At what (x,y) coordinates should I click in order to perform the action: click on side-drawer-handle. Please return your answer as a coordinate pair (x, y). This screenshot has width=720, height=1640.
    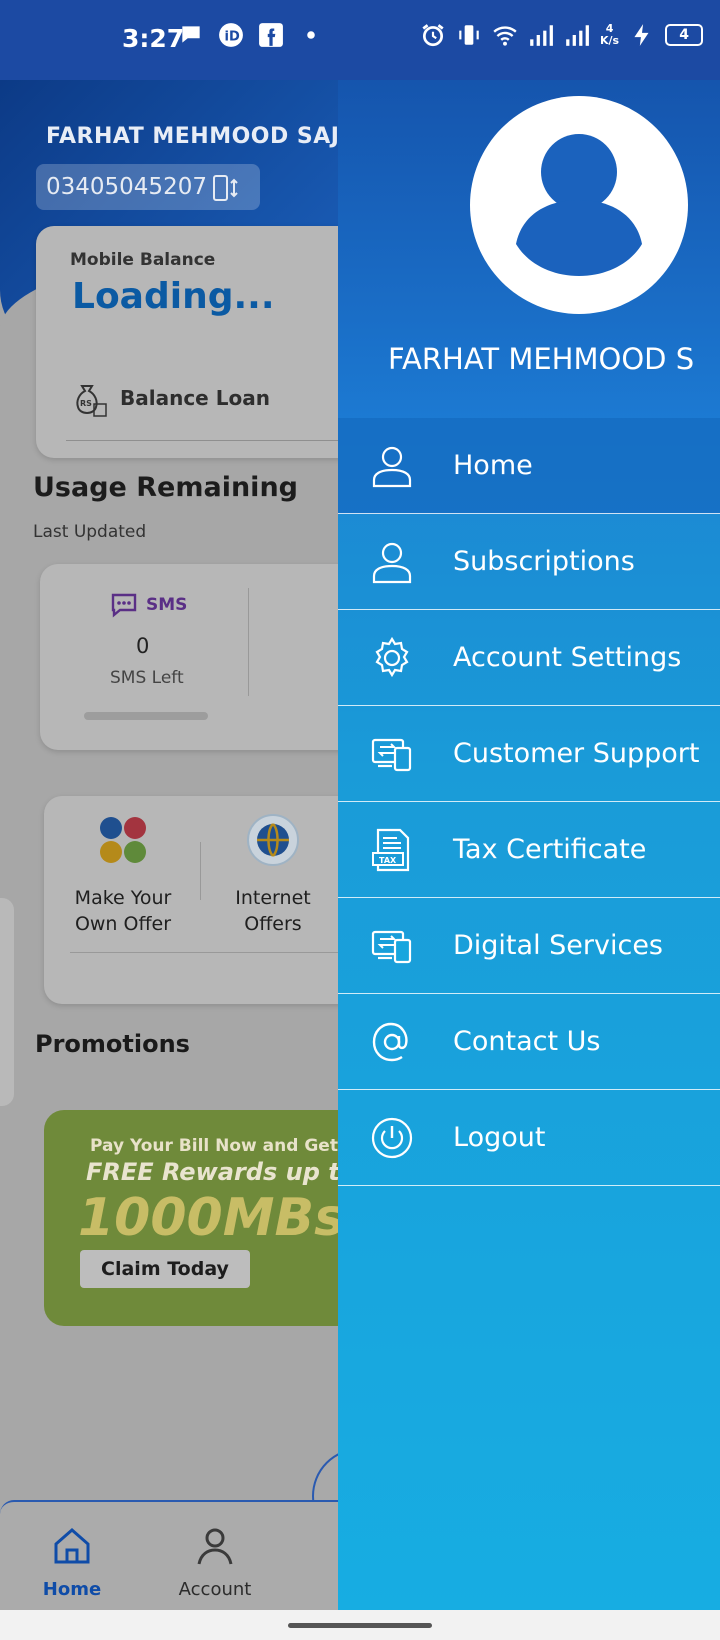
    Looking at the image, I should click on (7, 1002).